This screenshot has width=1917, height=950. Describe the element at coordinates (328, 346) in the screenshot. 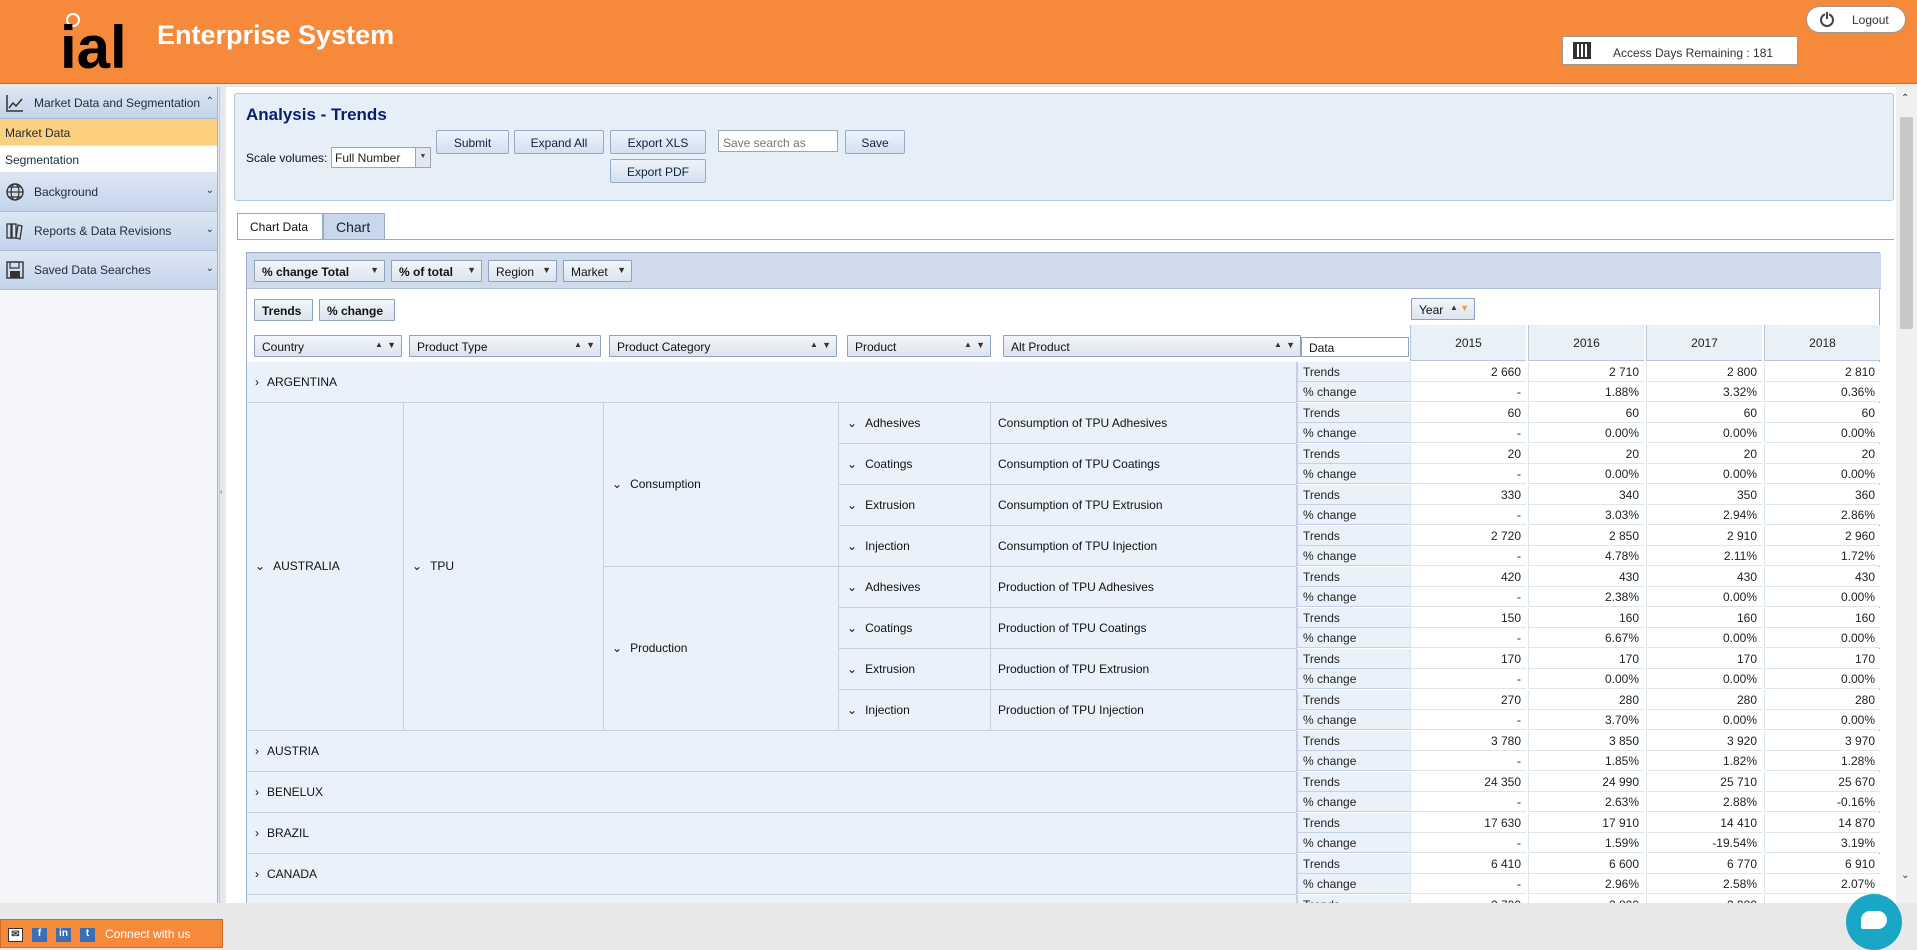

I see `row-field-chip: Country ▲ ▼` at that location.